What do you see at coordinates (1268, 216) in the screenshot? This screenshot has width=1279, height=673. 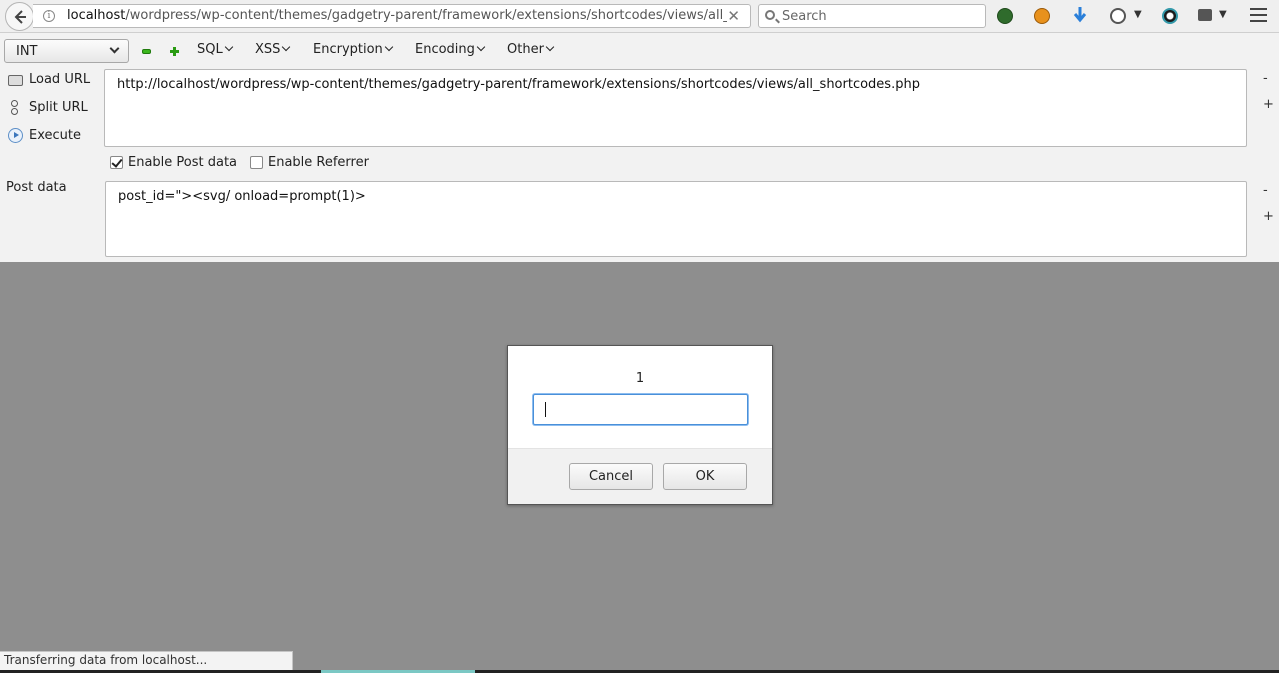 I see `expand-post-area-button: +` at bounding box center [1268, 216].